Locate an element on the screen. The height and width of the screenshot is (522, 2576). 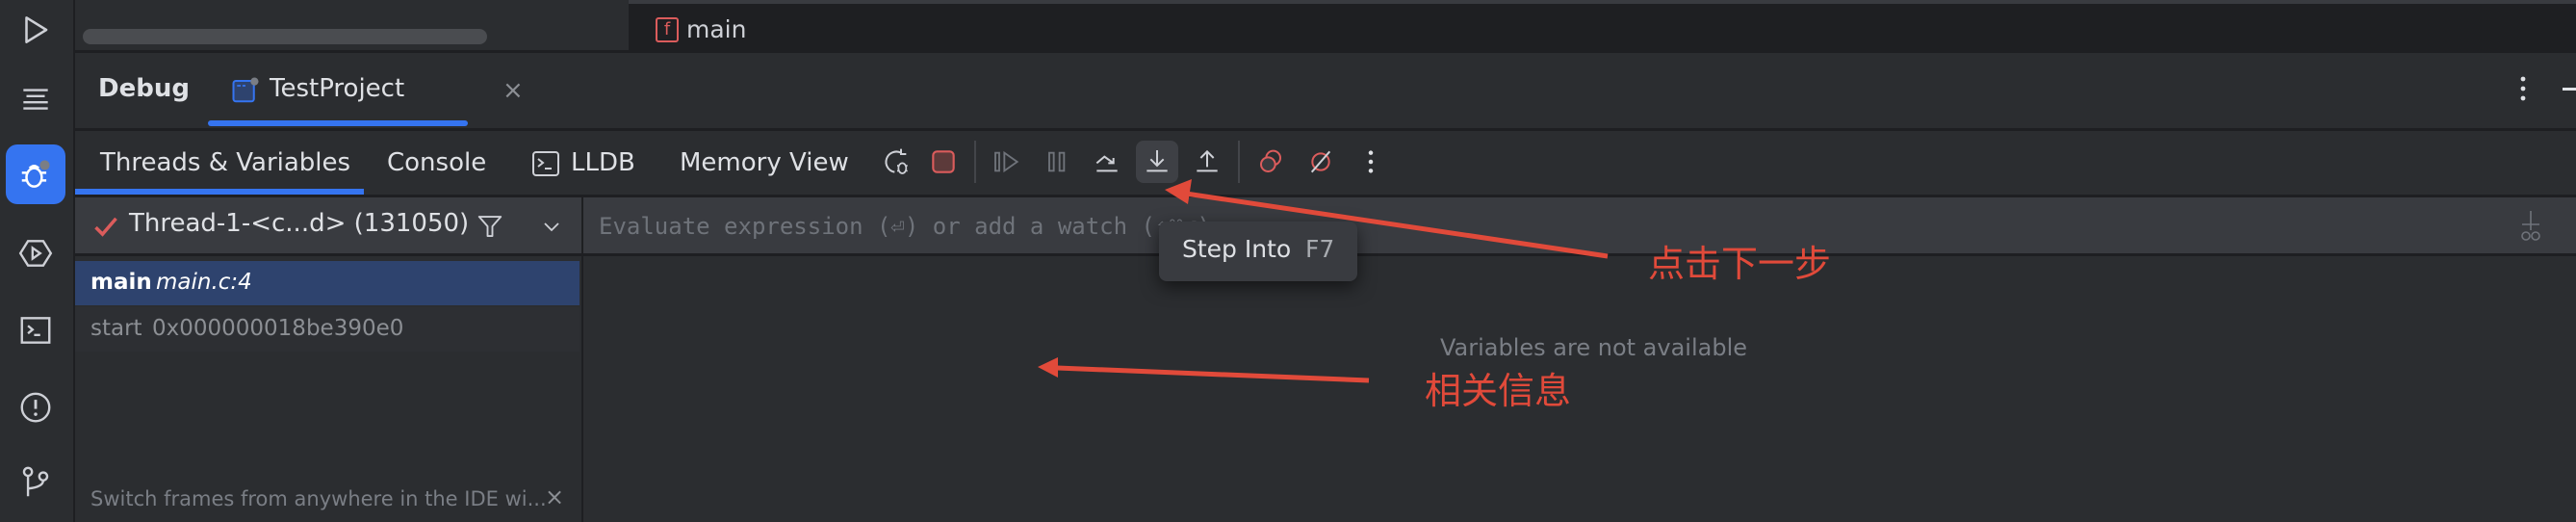
editor-breadcrumb-bar: f main is located at coordinates (1602, 27).